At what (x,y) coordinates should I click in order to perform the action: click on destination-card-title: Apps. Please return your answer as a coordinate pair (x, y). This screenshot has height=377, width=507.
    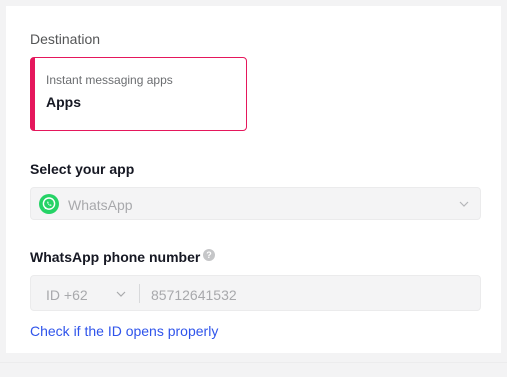
    Looking at the image, I should click on (63, 102).